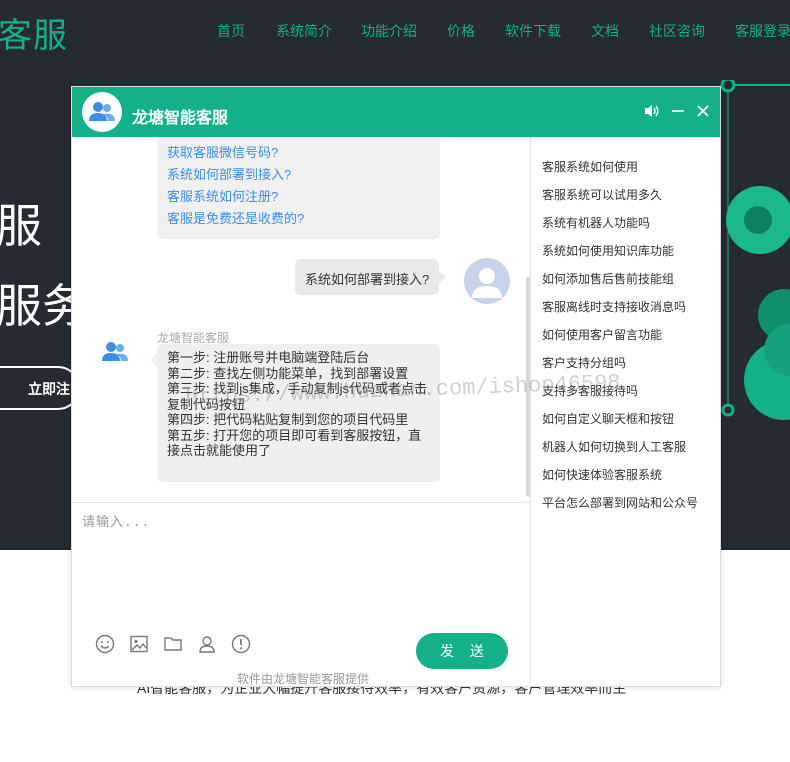 The width and height of the screenshot is (790, 762). I want to click on question-item: 如何快速体验客服系统, so click(626, 475).